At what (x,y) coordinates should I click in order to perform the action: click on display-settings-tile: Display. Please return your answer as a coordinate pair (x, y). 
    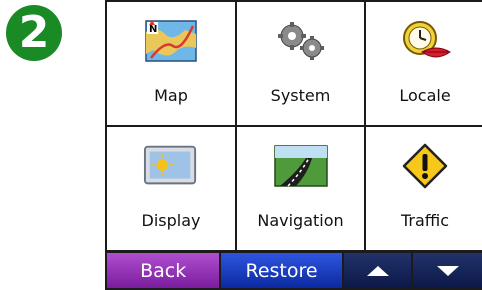
    Looking at the image, I should click on (171, 188).